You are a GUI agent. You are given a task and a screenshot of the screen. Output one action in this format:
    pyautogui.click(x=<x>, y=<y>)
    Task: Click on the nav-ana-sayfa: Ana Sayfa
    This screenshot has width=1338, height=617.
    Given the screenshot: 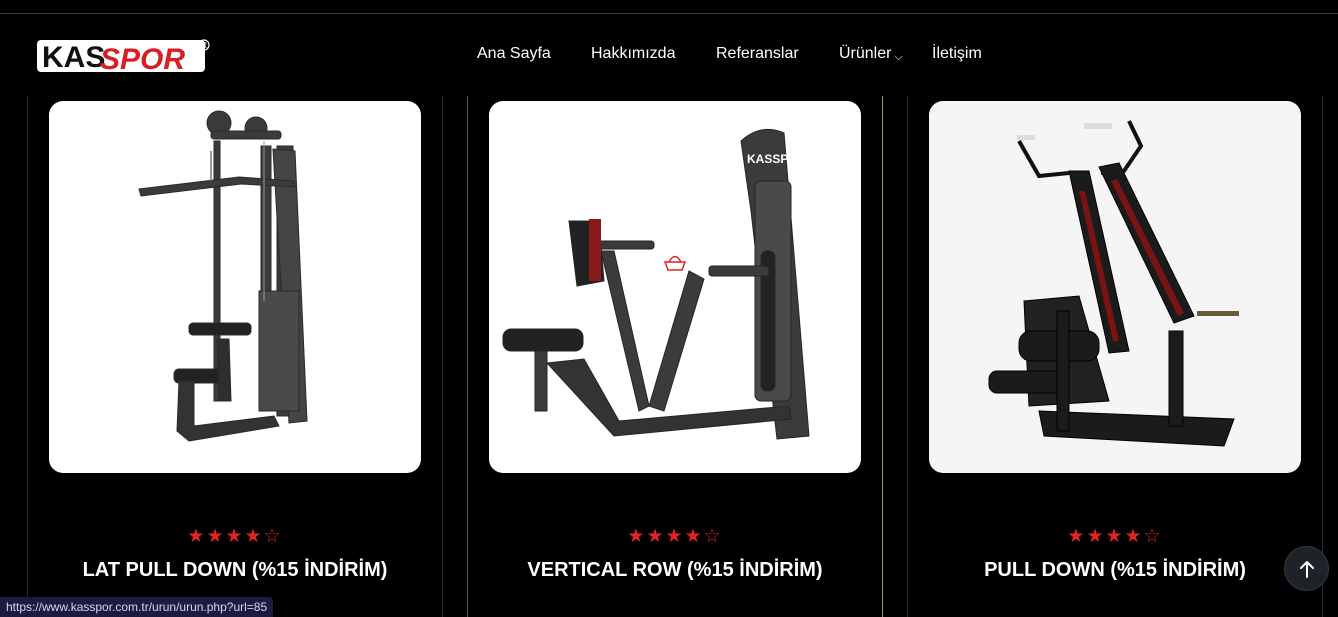 What is the action you would take?
    pyautogui.click(x=514, y=54)
    